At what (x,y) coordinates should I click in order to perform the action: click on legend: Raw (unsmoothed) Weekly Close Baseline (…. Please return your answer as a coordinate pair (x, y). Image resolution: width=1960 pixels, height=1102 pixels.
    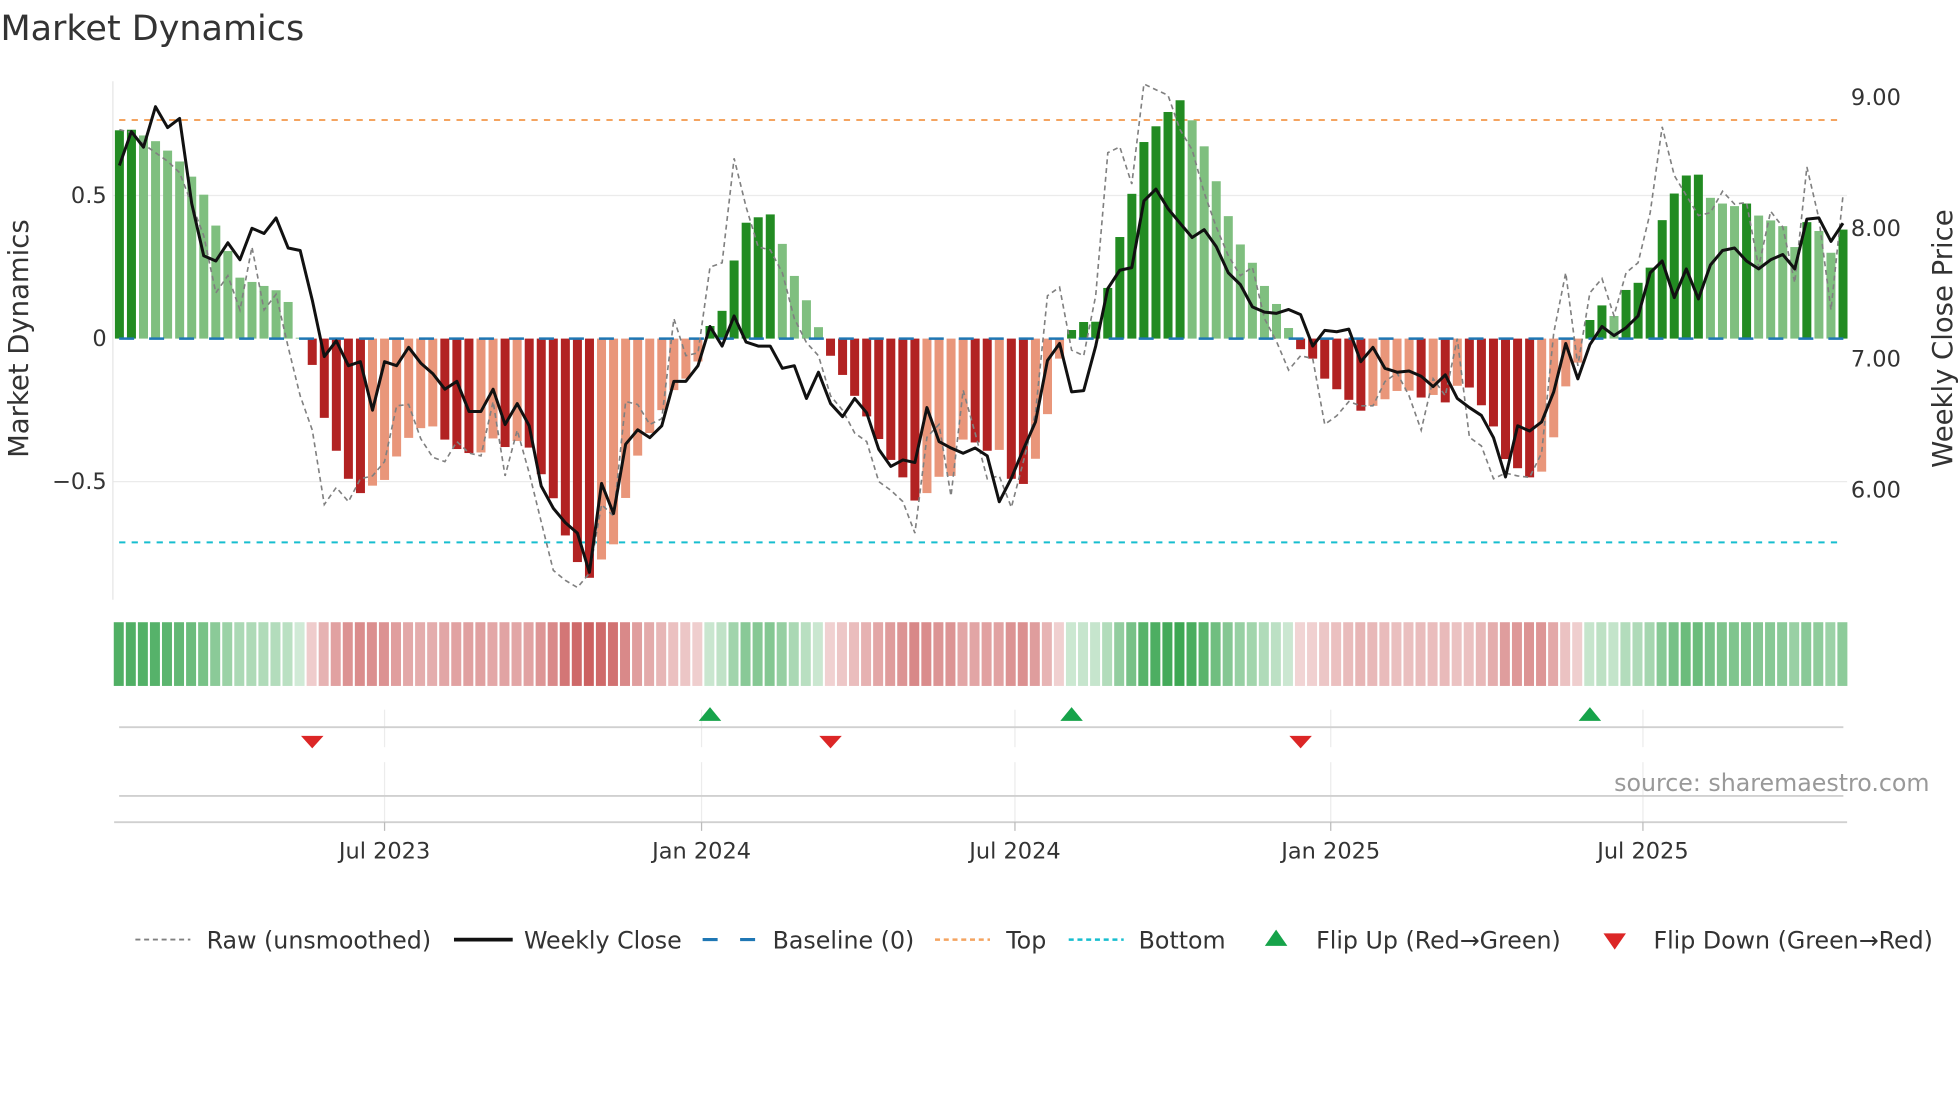
    Looking at the image, I should click on (1034, 940).